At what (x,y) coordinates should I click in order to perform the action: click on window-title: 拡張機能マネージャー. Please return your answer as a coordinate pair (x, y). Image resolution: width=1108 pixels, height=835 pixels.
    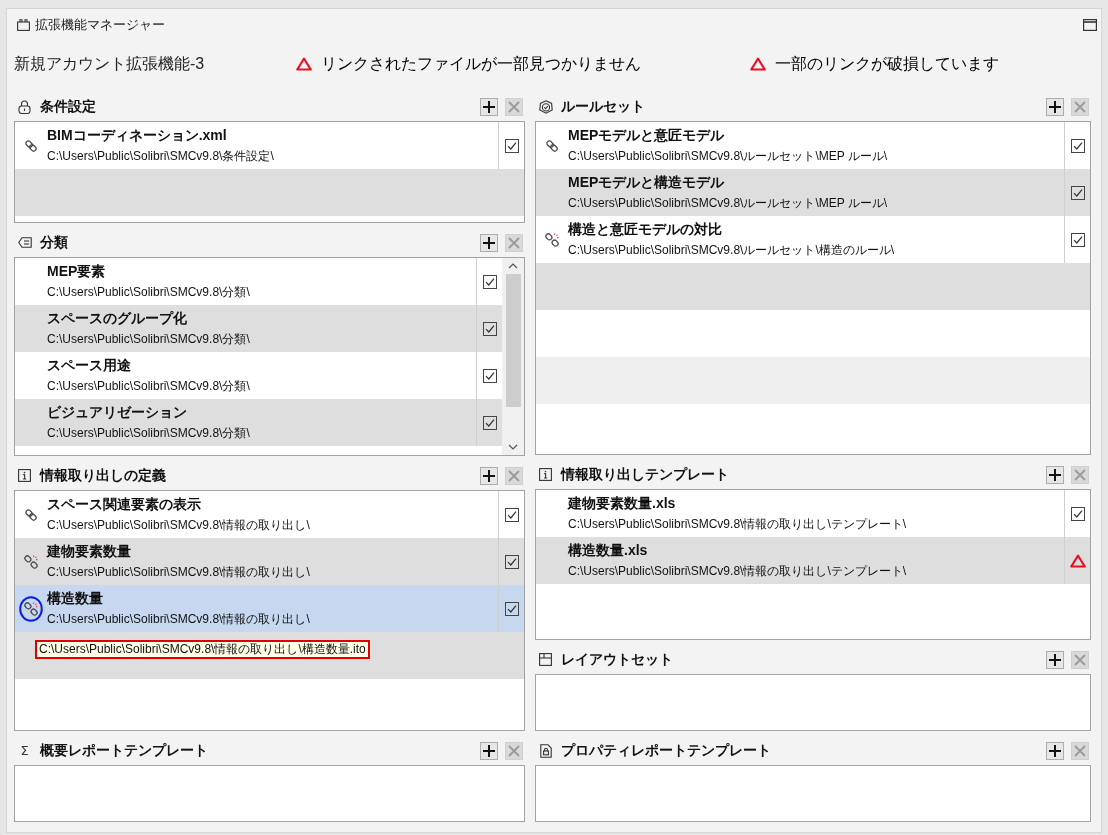
    Looking at the image, I should click on (100, 25).